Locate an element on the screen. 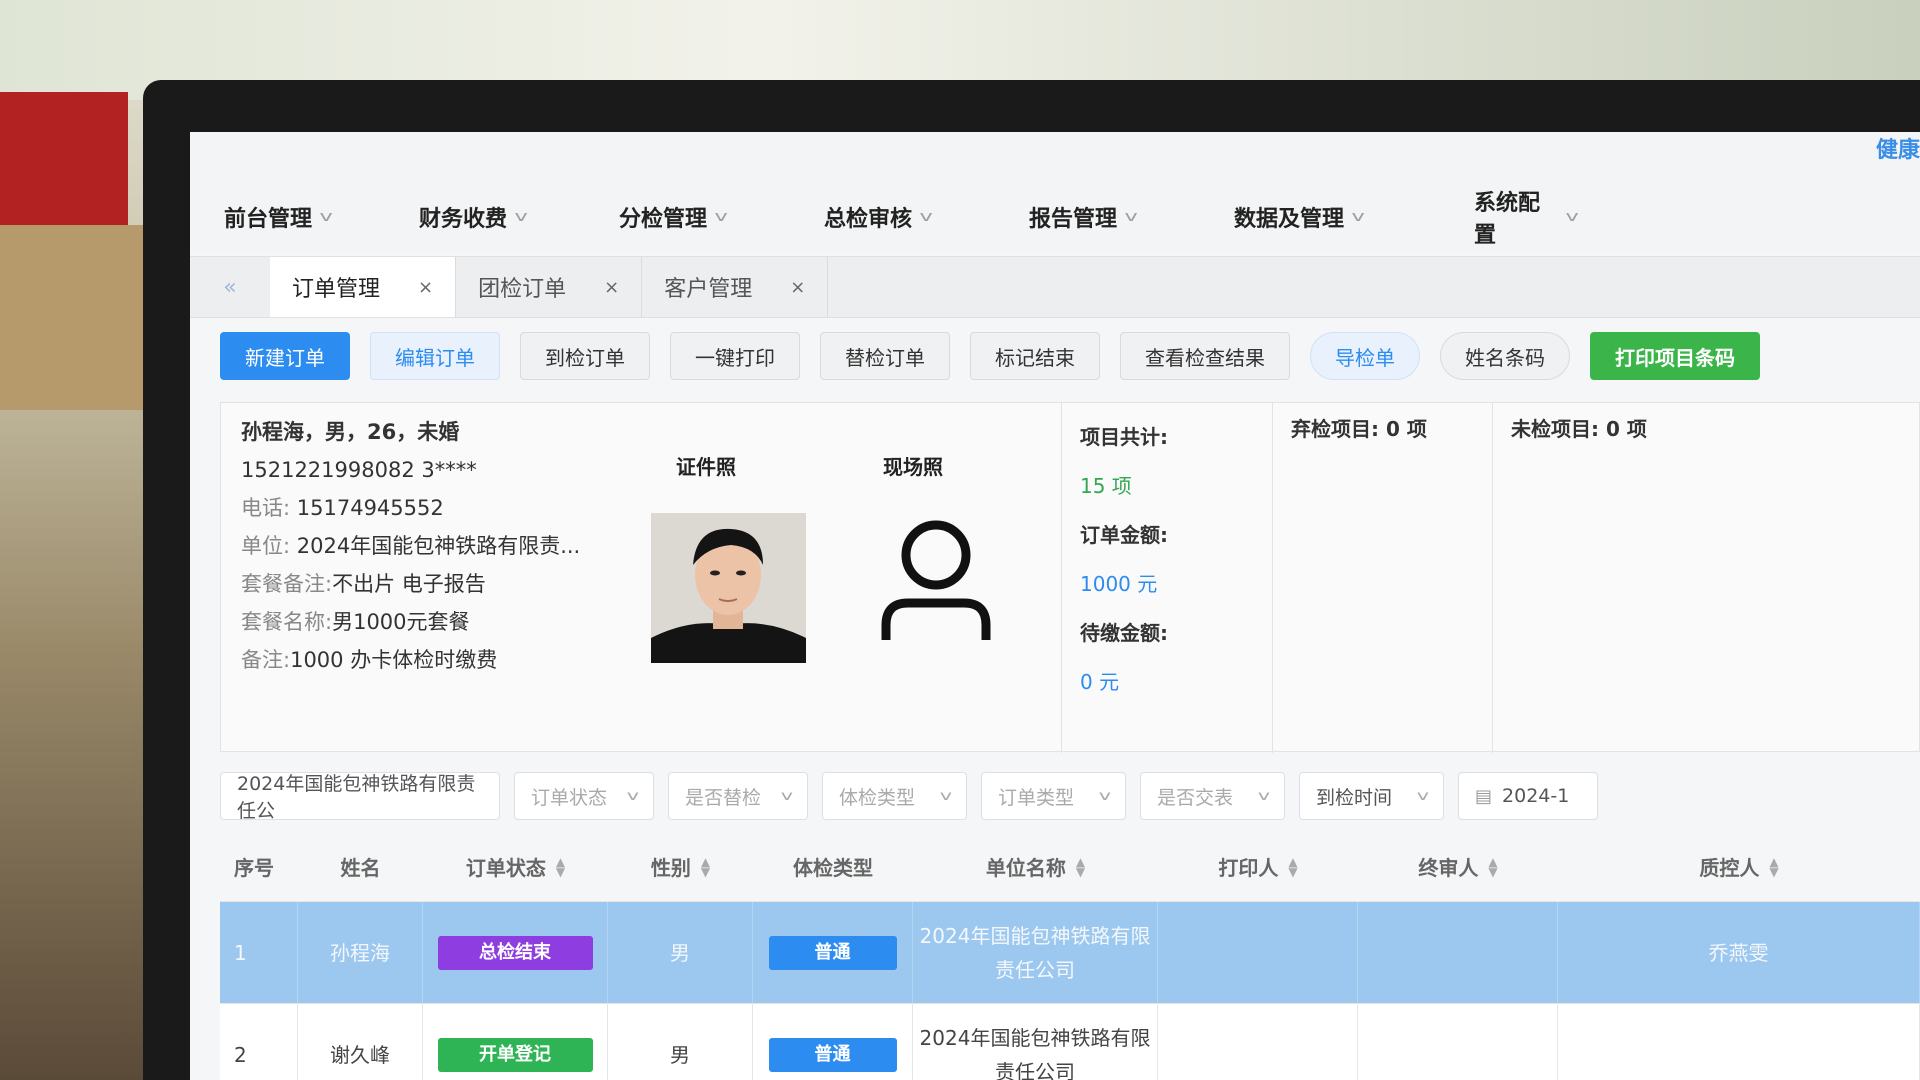 This screenshot has width=1920, height=1080. table-row: 1 孙程海 总检结束 男 普通 2024年国能包神铁路有限责任公司 乔燕雯 is located at coordinates (1070, 953).